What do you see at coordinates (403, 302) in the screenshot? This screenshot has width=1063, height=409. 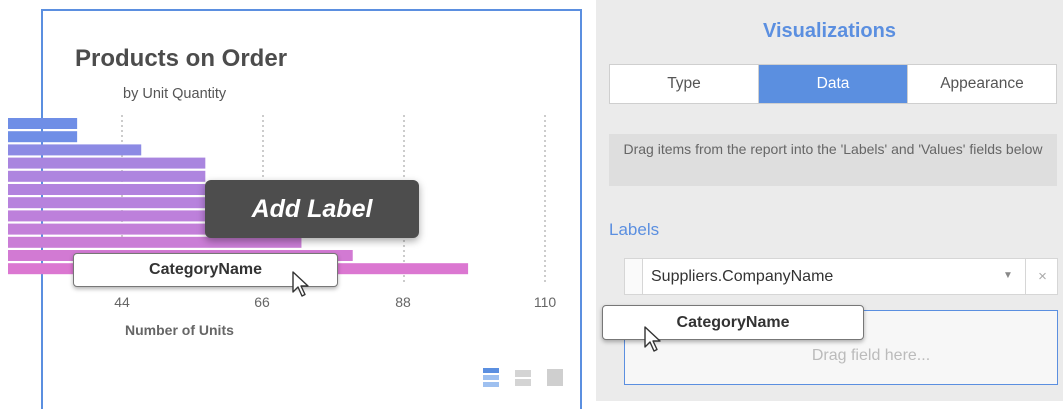 I see `x-tick-label: 88` at bounding box center [403, 302].